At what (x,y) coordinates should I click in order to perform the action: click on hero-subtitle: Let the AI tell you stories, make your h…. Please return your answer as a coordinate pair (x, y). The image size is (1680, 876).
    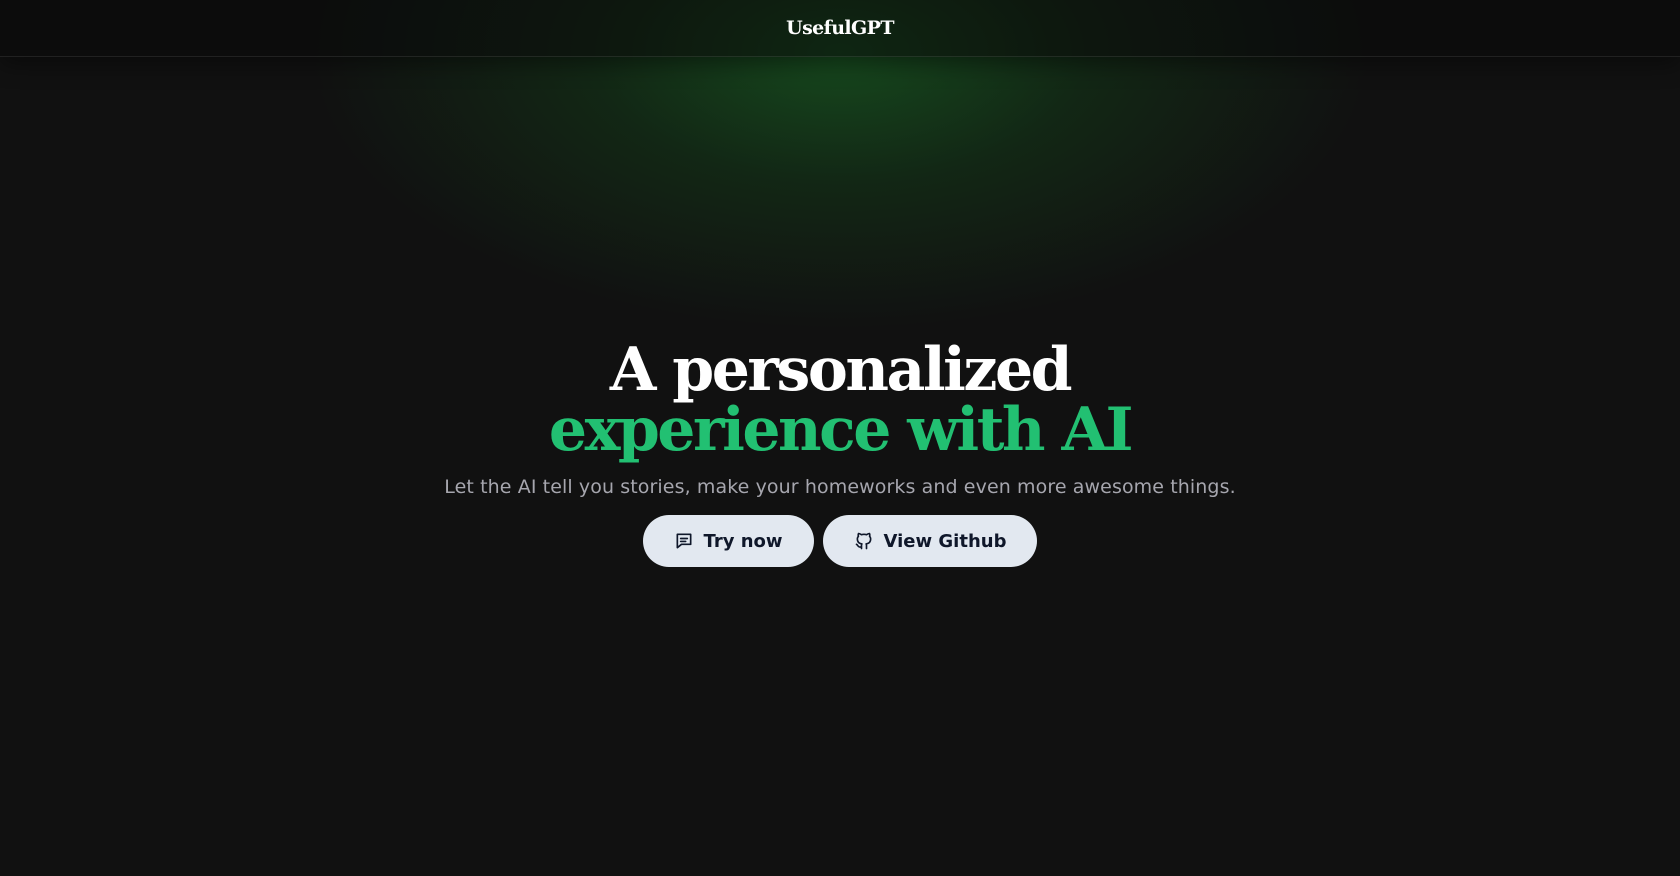
    Looking at the image, I should click on (840, 487).